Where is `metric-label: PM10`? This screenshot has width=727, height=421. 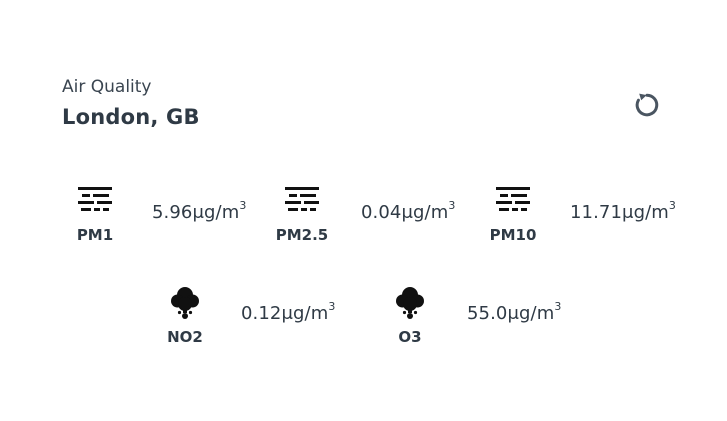 metric-label: PM10 is located at coordinates (513, 235).